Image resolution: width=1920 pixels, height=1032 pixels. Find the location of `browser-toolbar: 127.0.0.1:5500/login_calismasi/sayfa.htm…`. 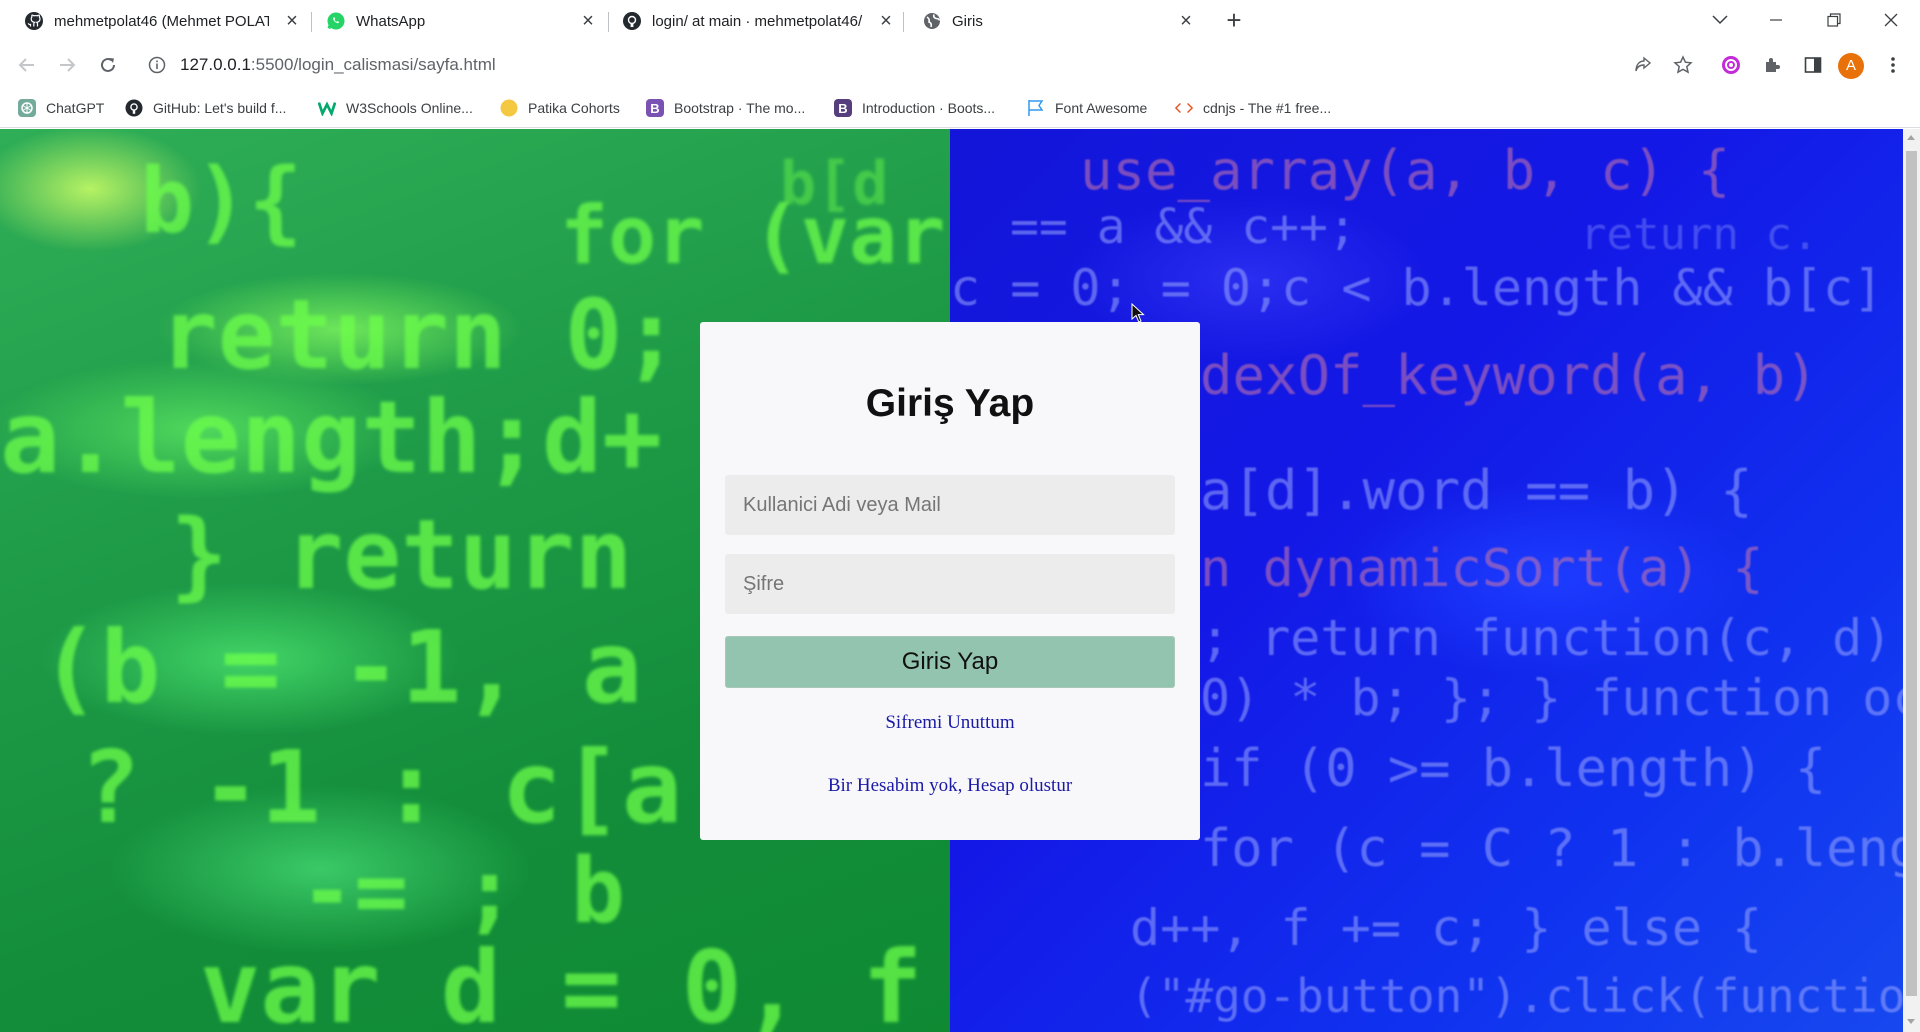

browser-toolbar: 127.0.0.1:5500/login_calismasi/sayfa.htm… is located at coordinates (960, 65).